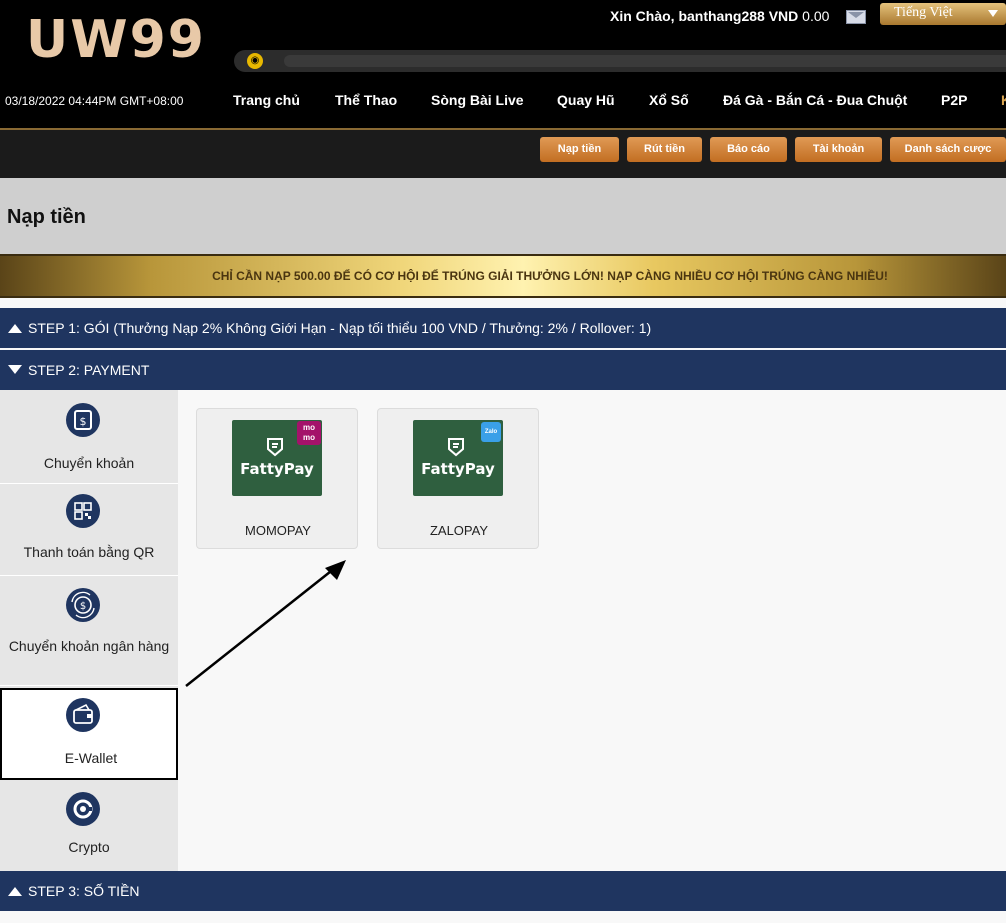 The image size is (1006, 923). Describe the element at coordinates (923, 12) in the screenshot. I see `language-label: Tiếng Việt` at that location.